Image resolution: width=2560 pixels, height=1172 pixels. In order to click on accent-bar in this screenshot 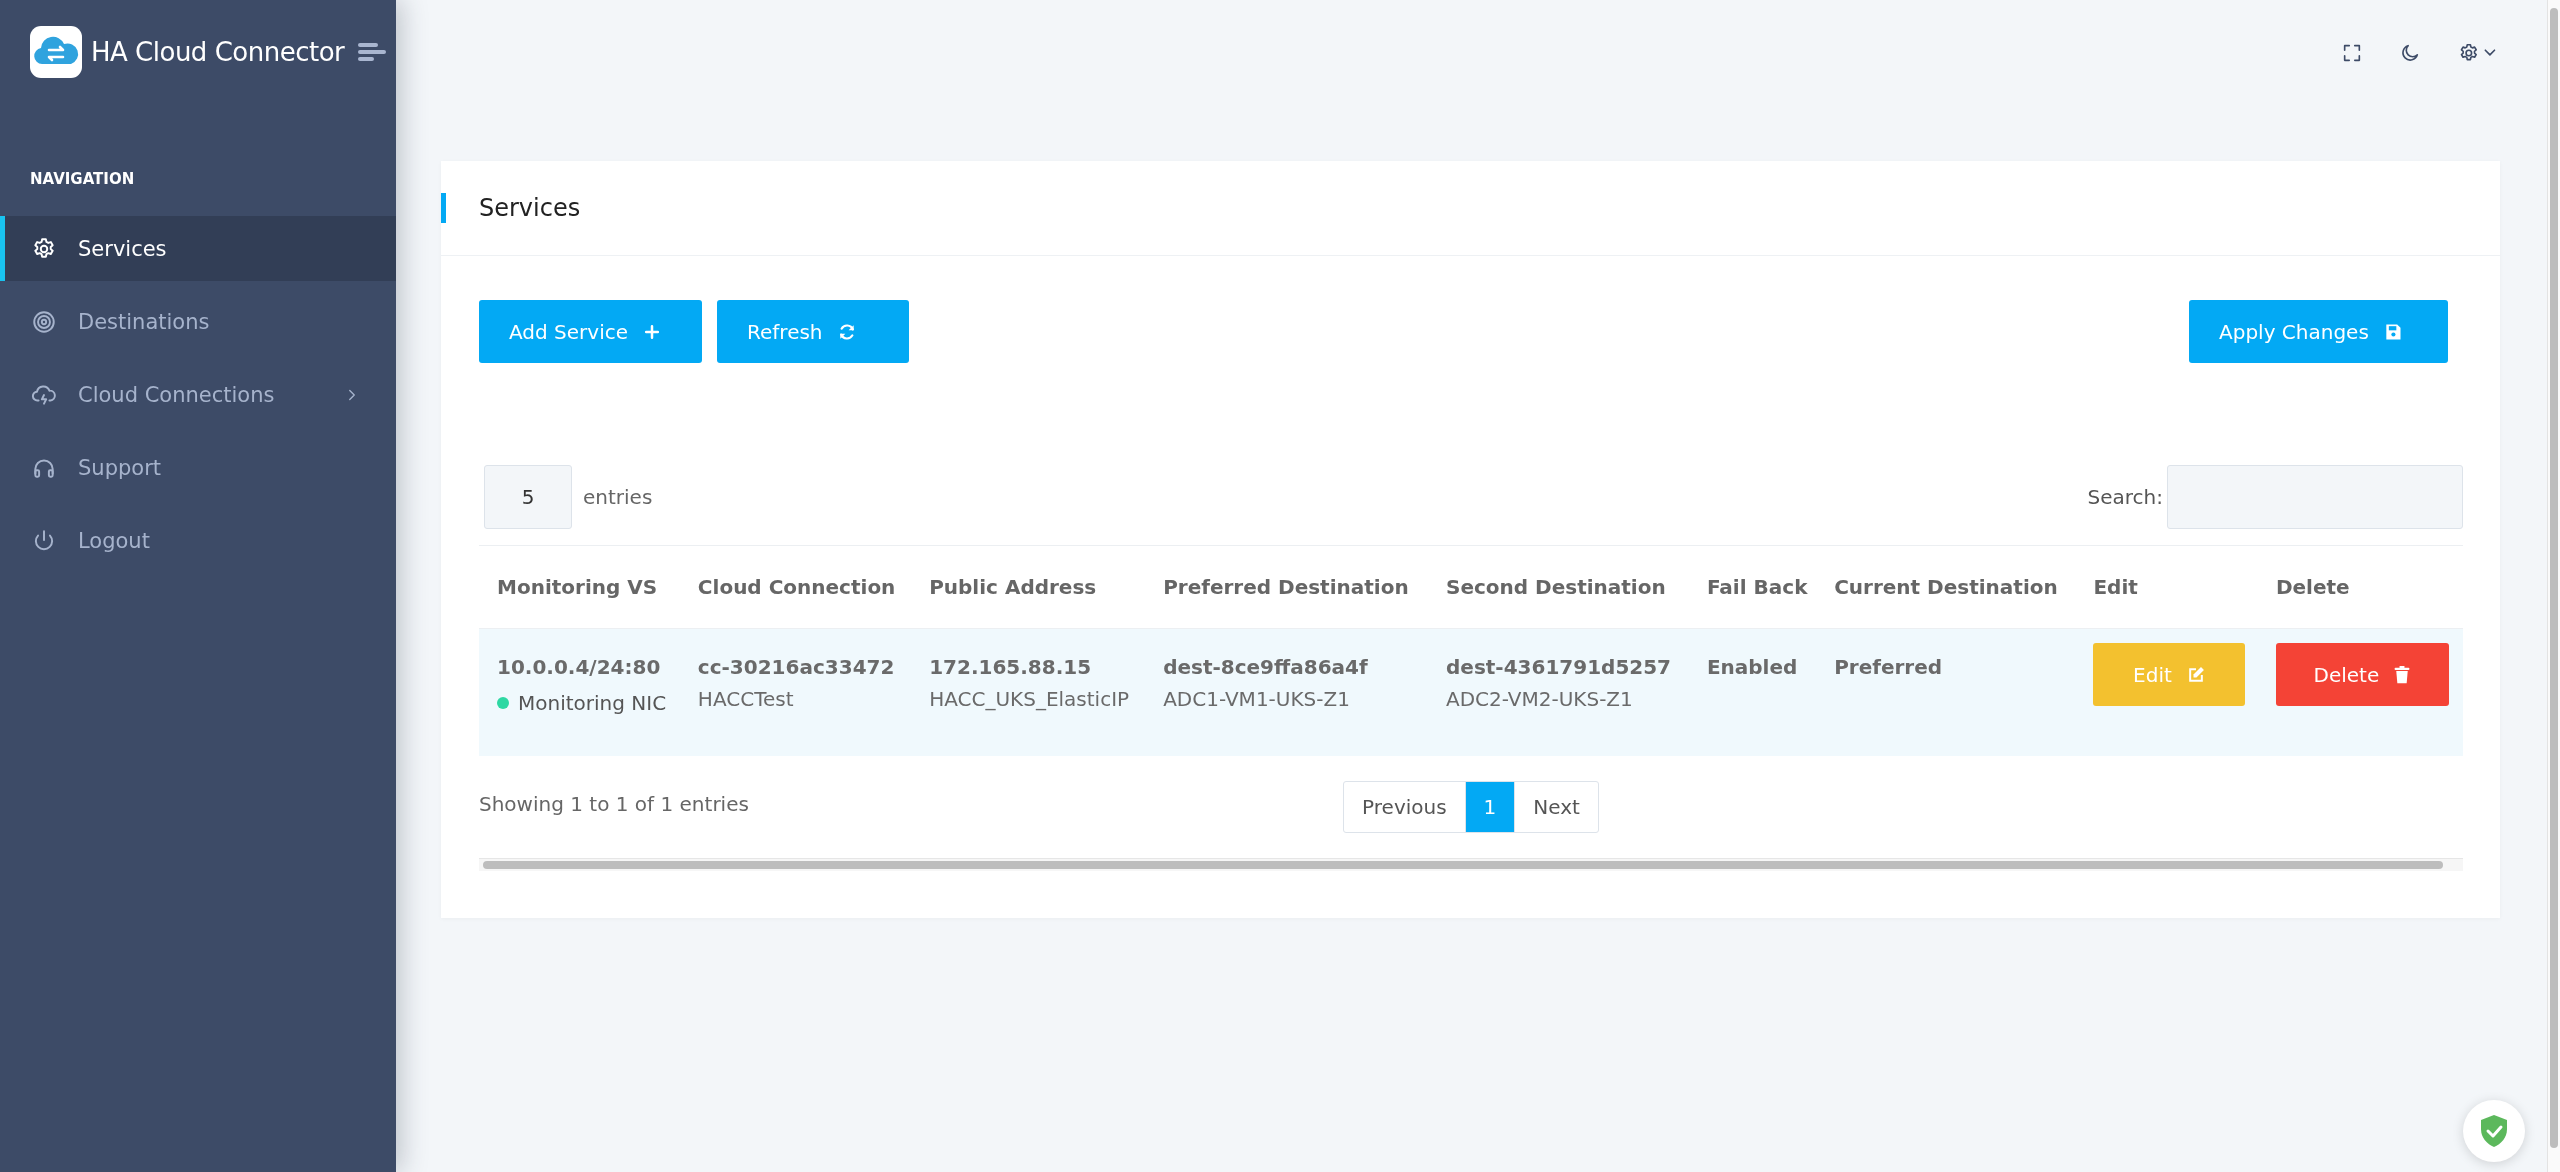, I will do `click(443, 208)`.